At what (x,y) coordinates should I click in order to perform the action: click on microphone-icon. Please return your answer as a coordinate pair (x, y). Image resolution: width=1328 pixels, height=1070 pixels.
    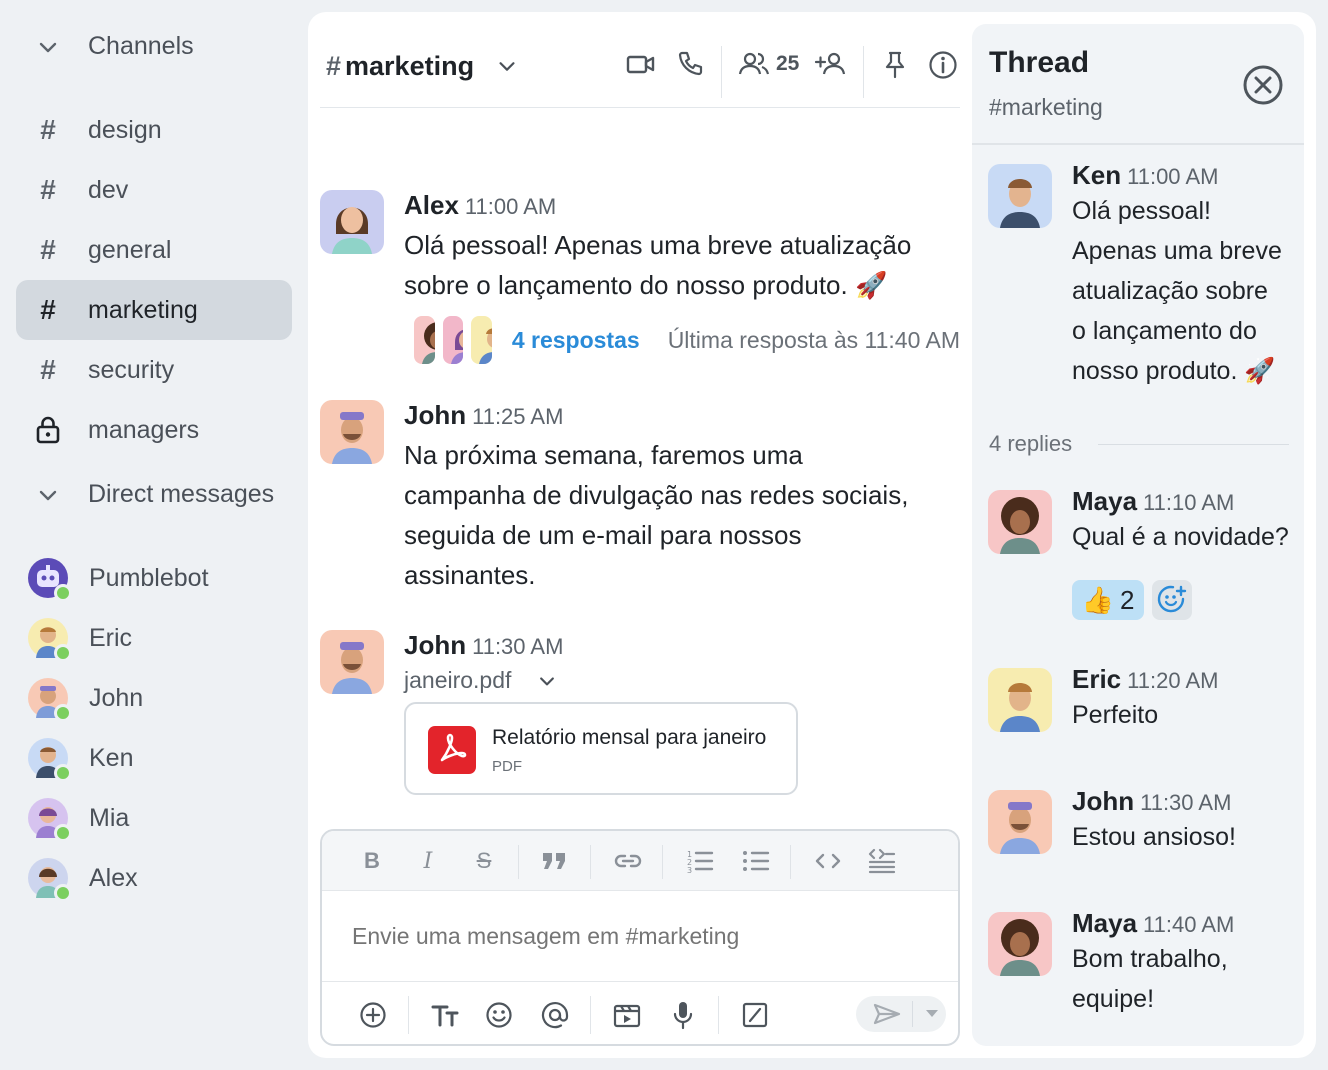
    Looking at the image, I should click on (683, 1015).